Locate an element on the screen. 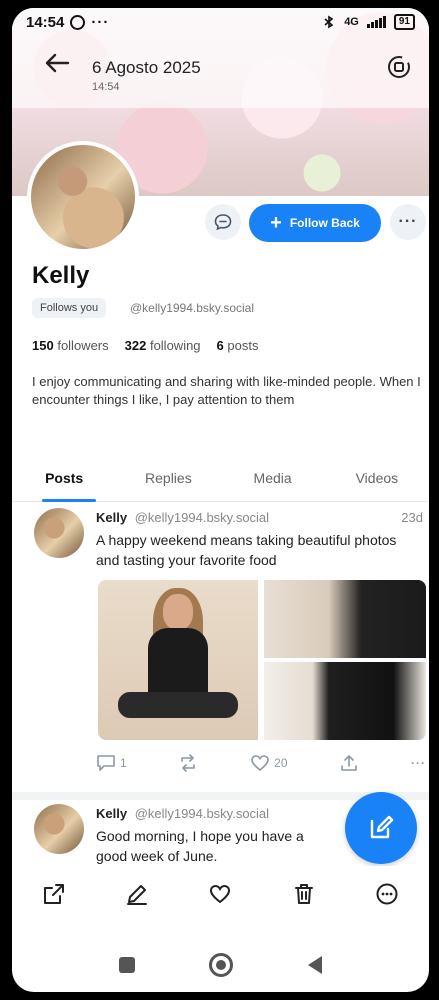 The image size is (439, 1000). delete-trash-icon is located at coordinates (304, 894).